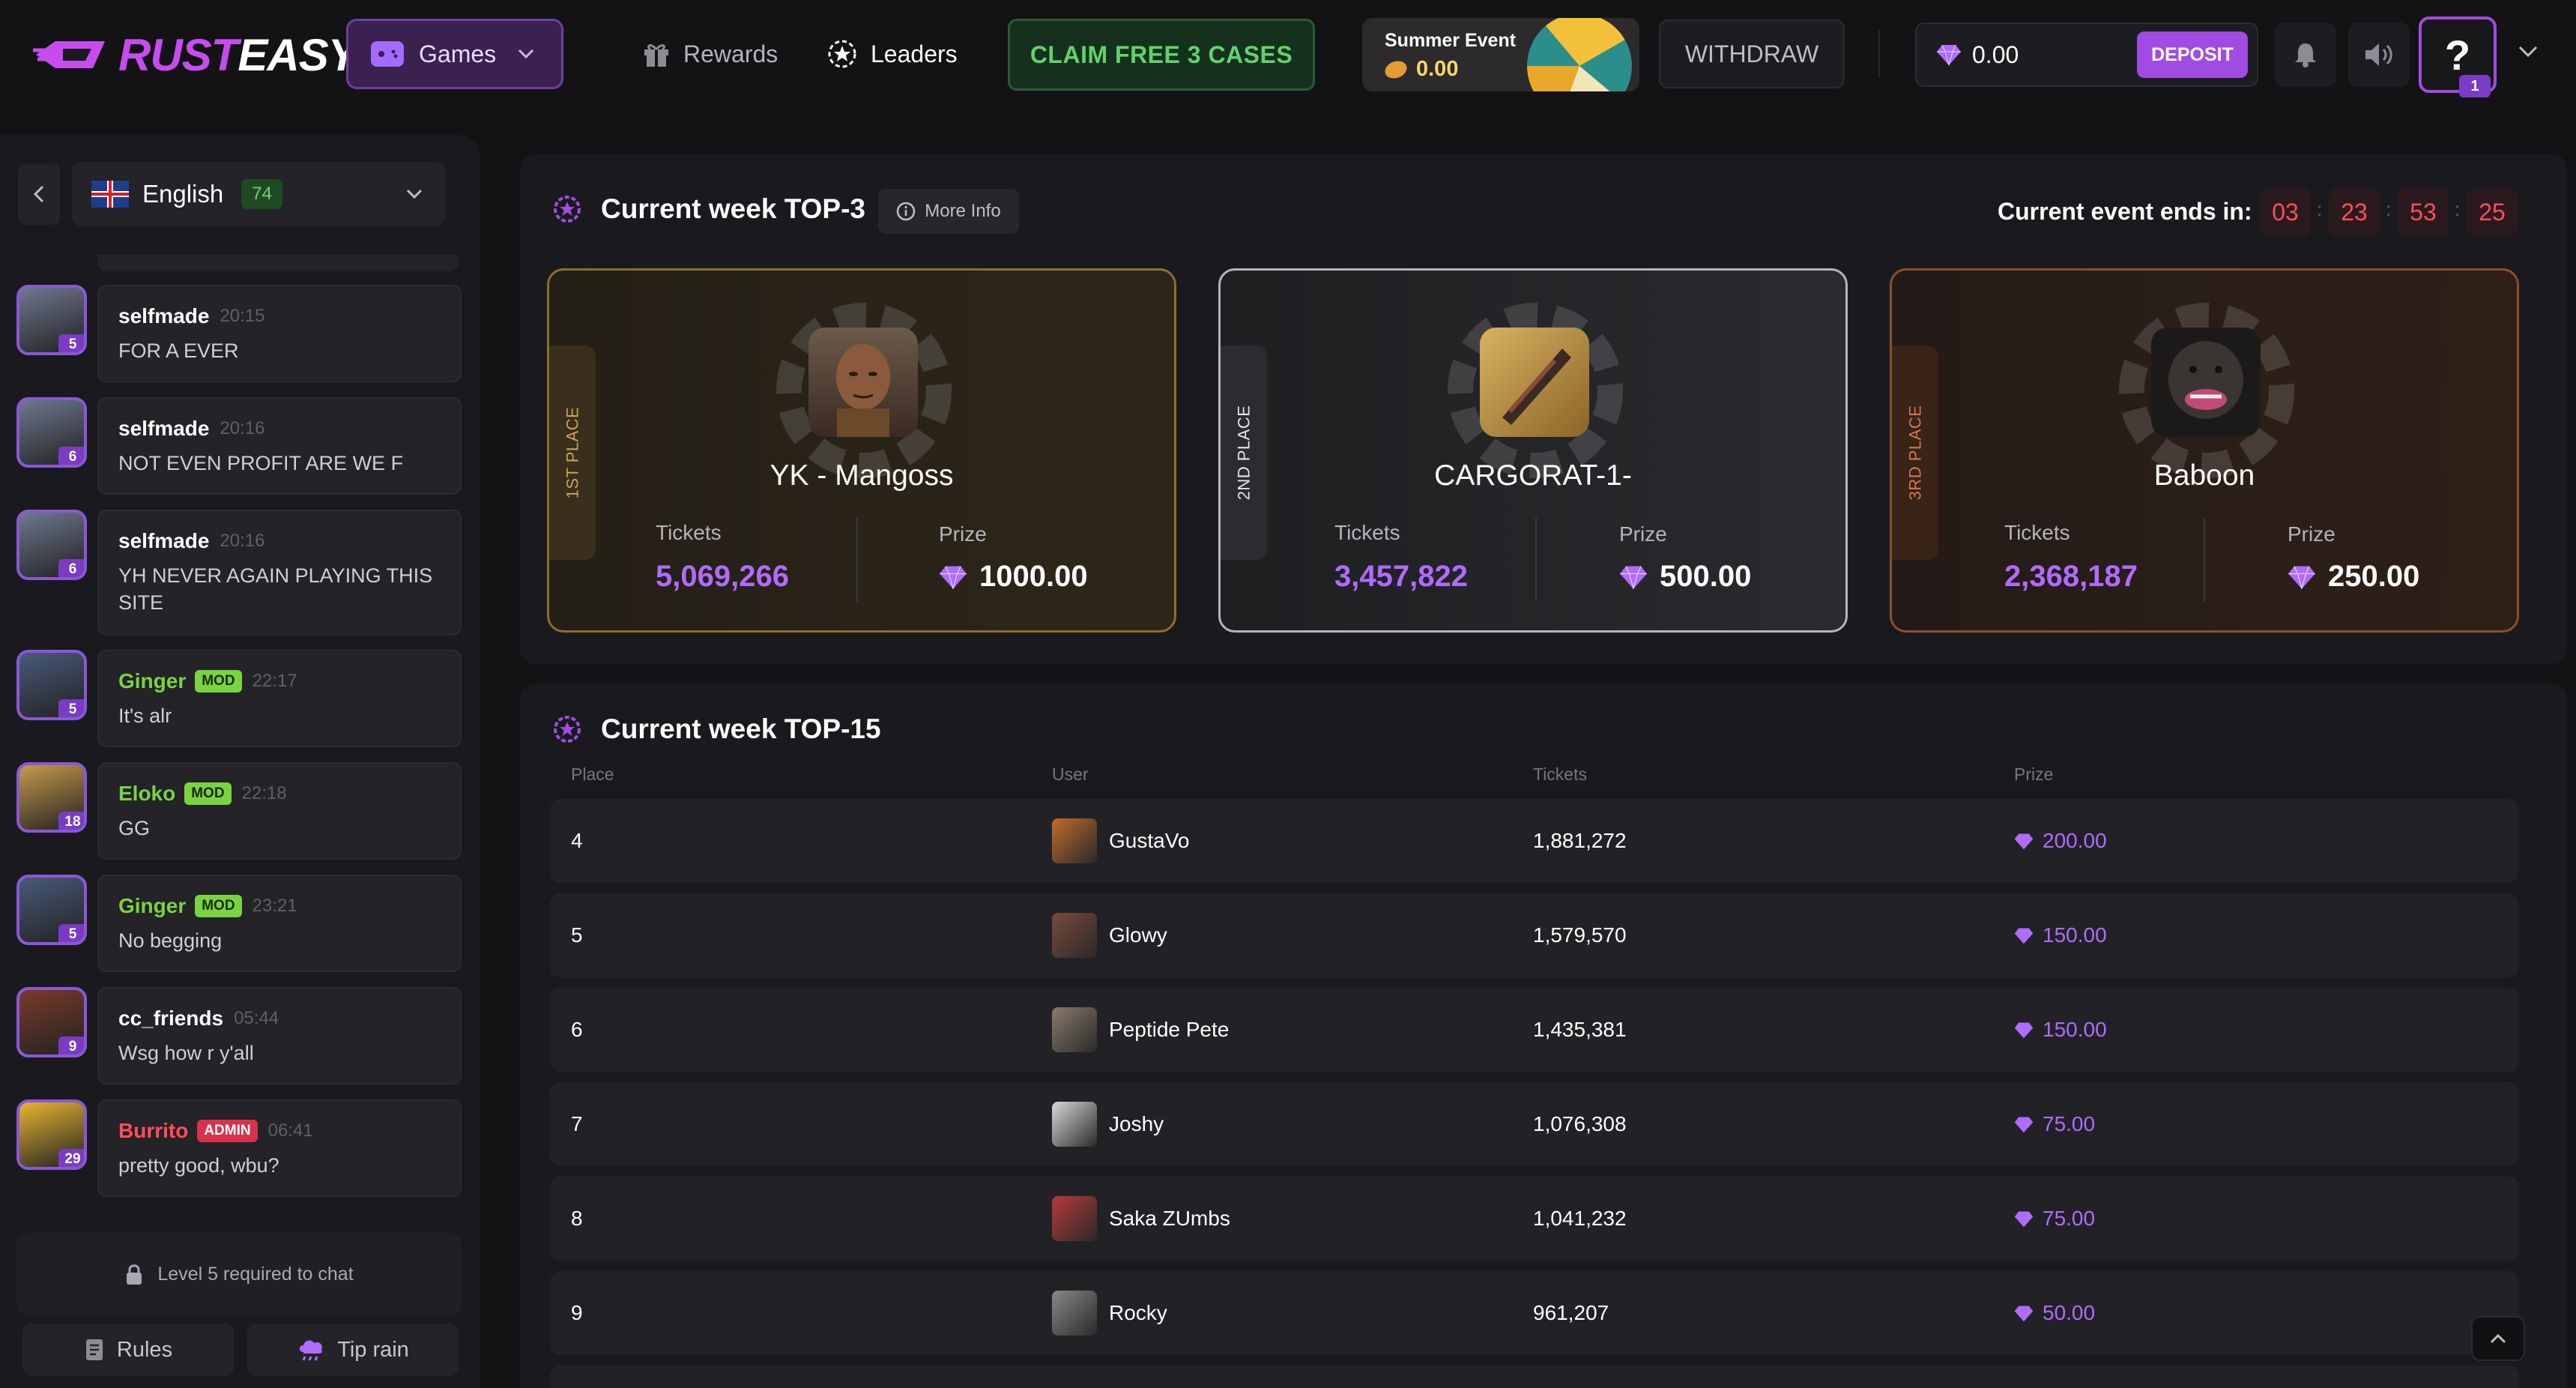  Describe the element at coordinates (963, 211) in the screenshot. I see `more-info-label: More Info` at that location.